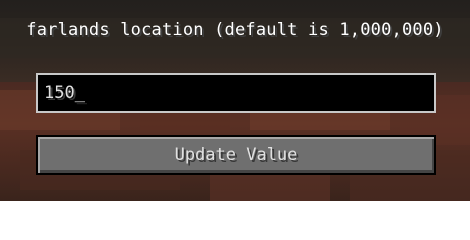 This screenshot has width=470, height=240. Describe the element at coordinates (79, 93) in the screenshot. I see `text-cursor: _` at that location.